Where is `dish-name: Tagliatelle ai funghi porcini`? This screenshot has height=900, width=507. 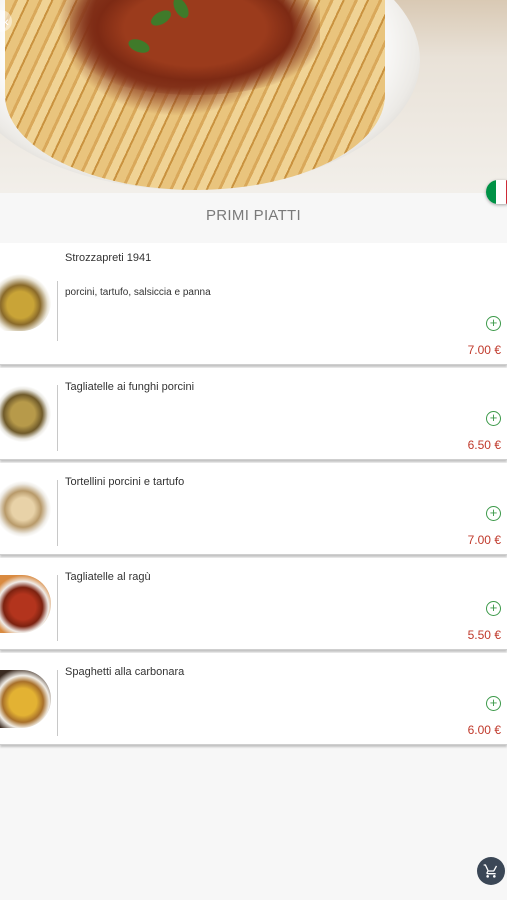 dish-name: Tagliatelle ai funghi porcini is located at coordinates (130, 387).